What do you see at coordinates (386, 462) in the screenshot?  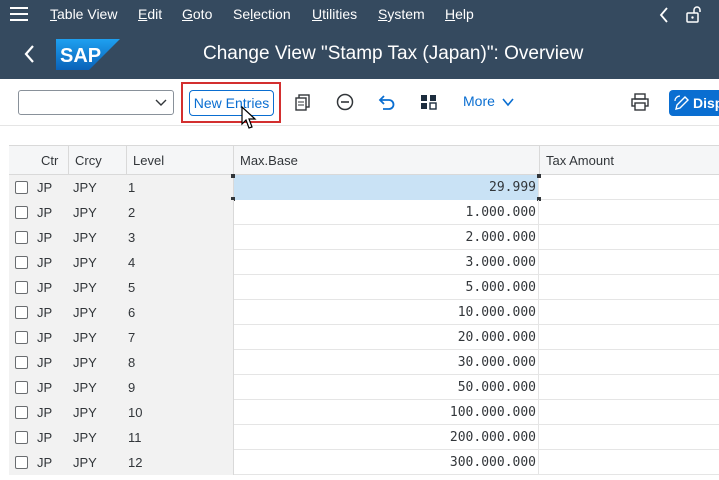 I see `cell-max-base: 300.000.000` at bounding box center [386, 462].